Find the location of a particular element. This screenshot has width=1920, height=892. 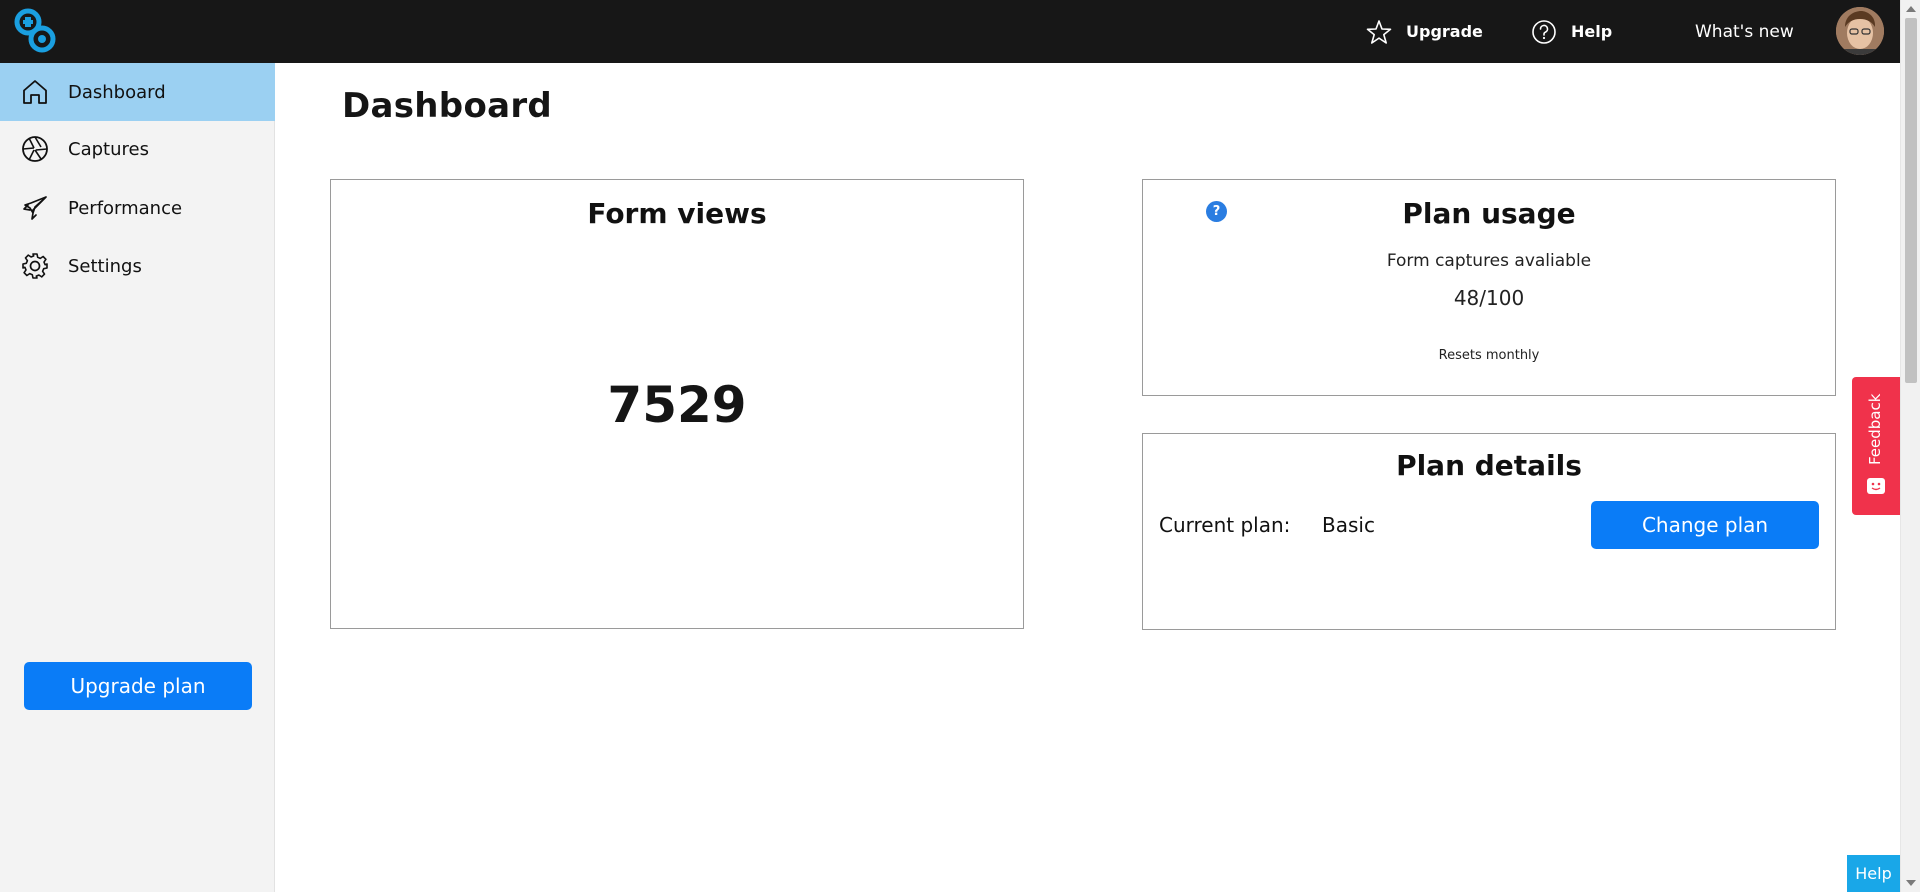

sidebar-item-performance: Performance is located at coordinates (137, 208).